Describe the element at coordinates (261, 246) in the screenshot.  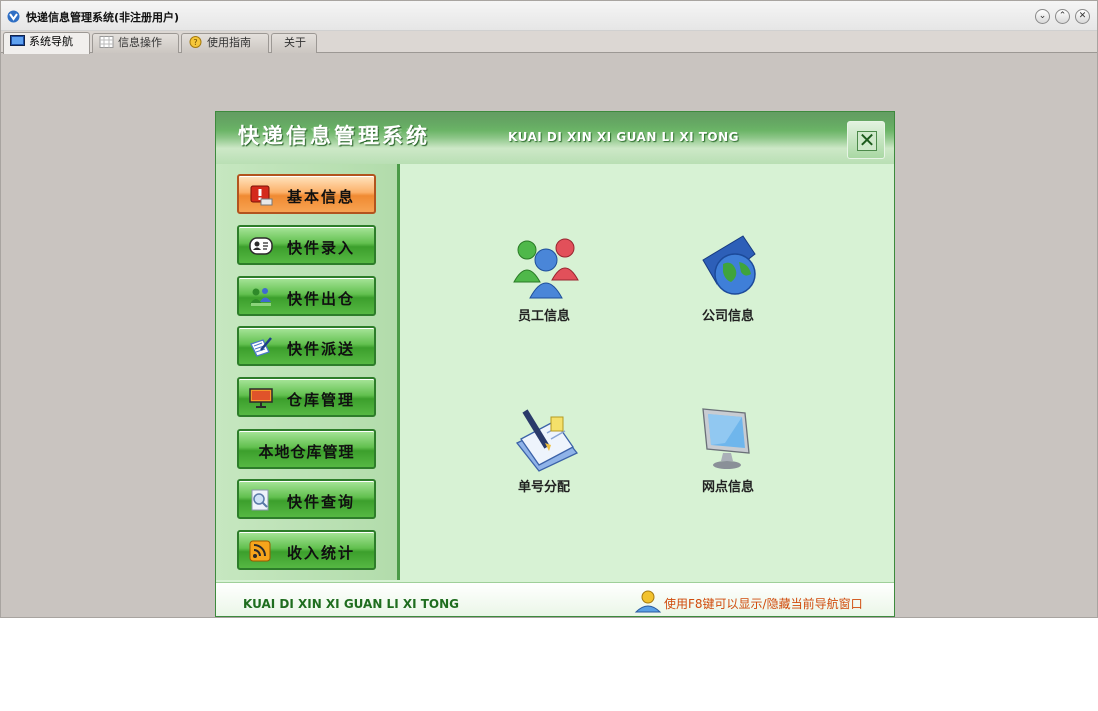
I see `contact-card-icon` at that location.